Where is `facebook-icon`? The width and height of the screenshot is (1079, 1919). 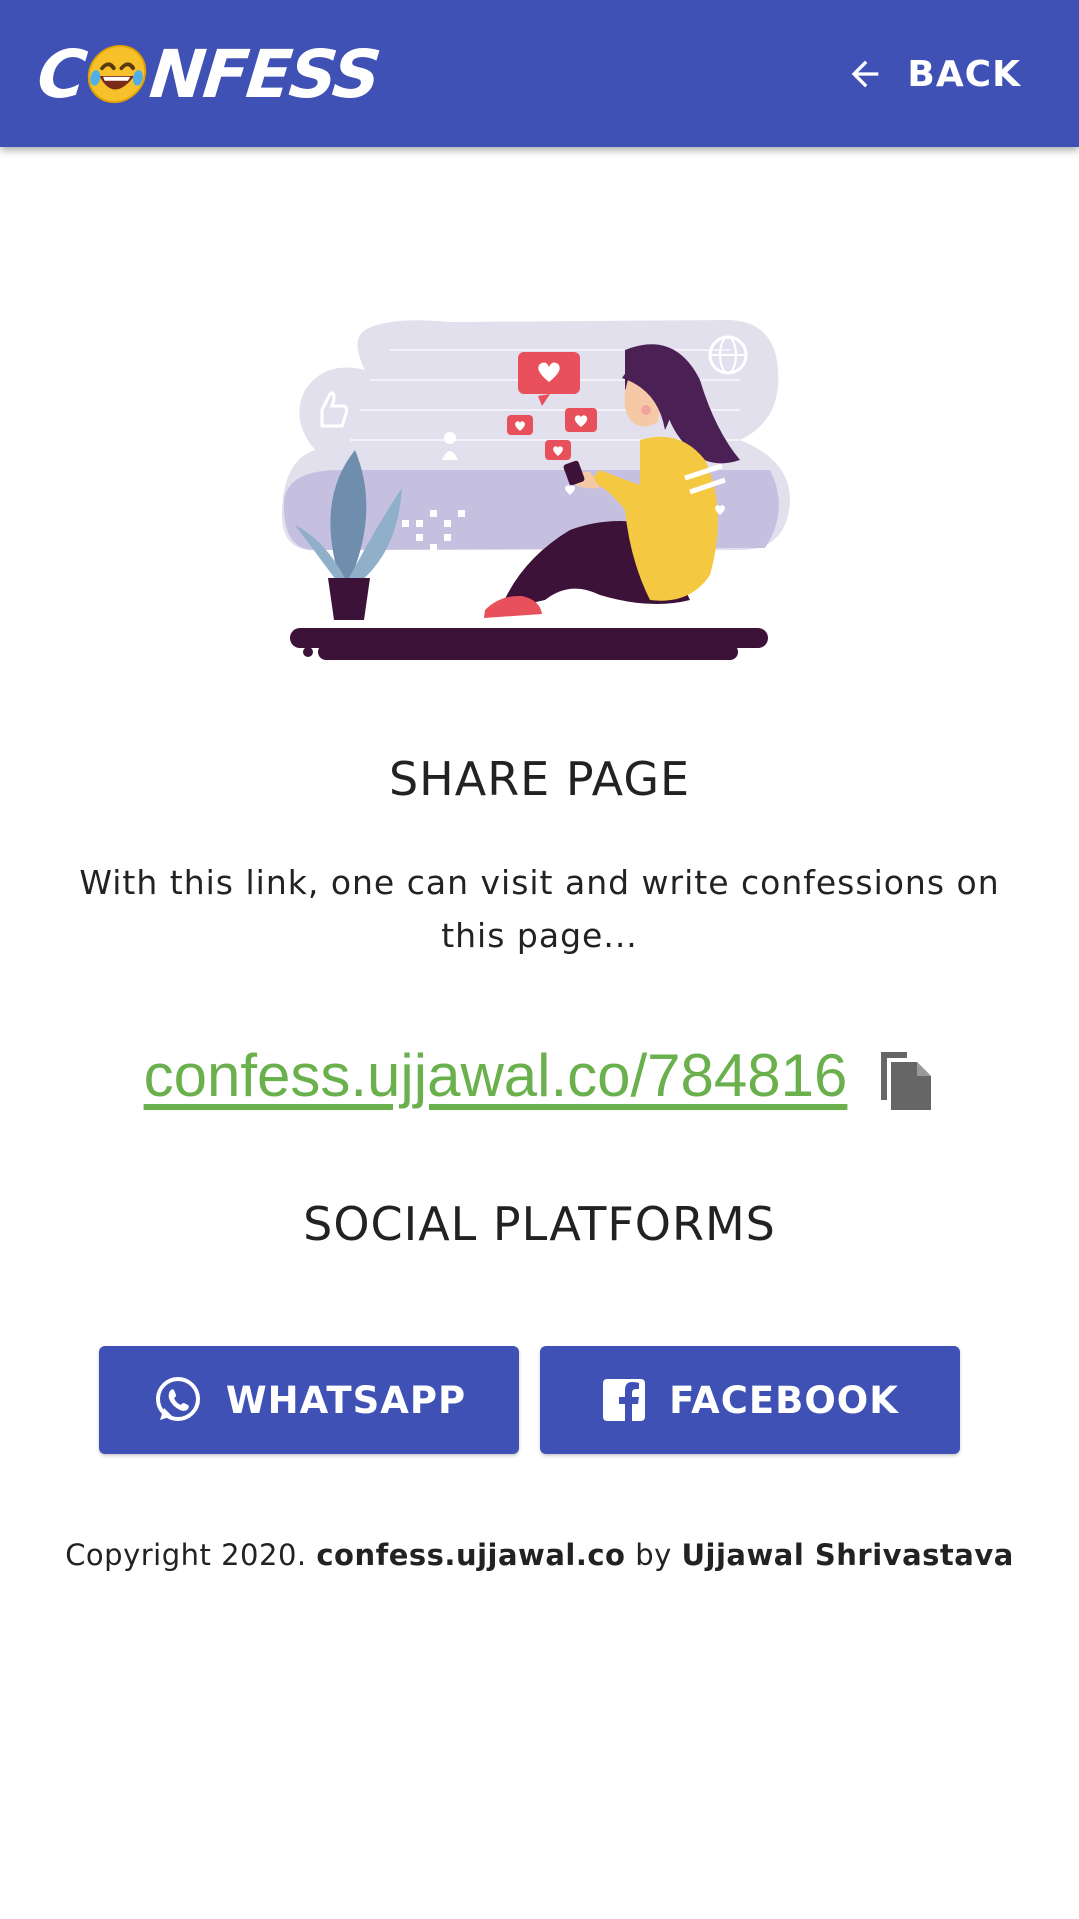
facebook-icon is located at coordinates (624, 1400).